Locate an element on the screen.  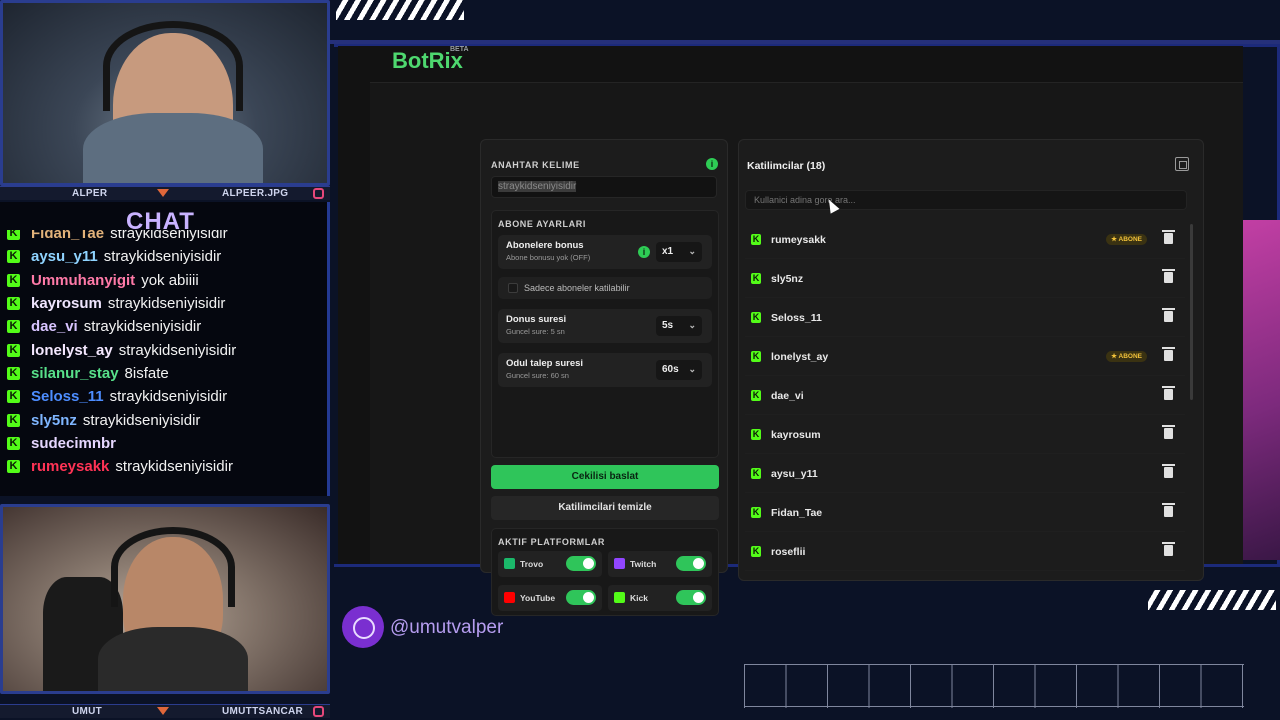
claim-title: Odul talep suresi is located at coordinates (545, 363).